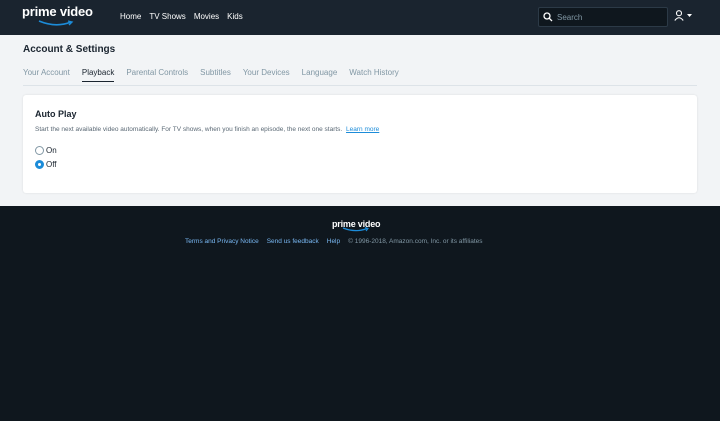 The image size is (720, 421). I want to click on autoplay-option-on: On, so click(46, 150).